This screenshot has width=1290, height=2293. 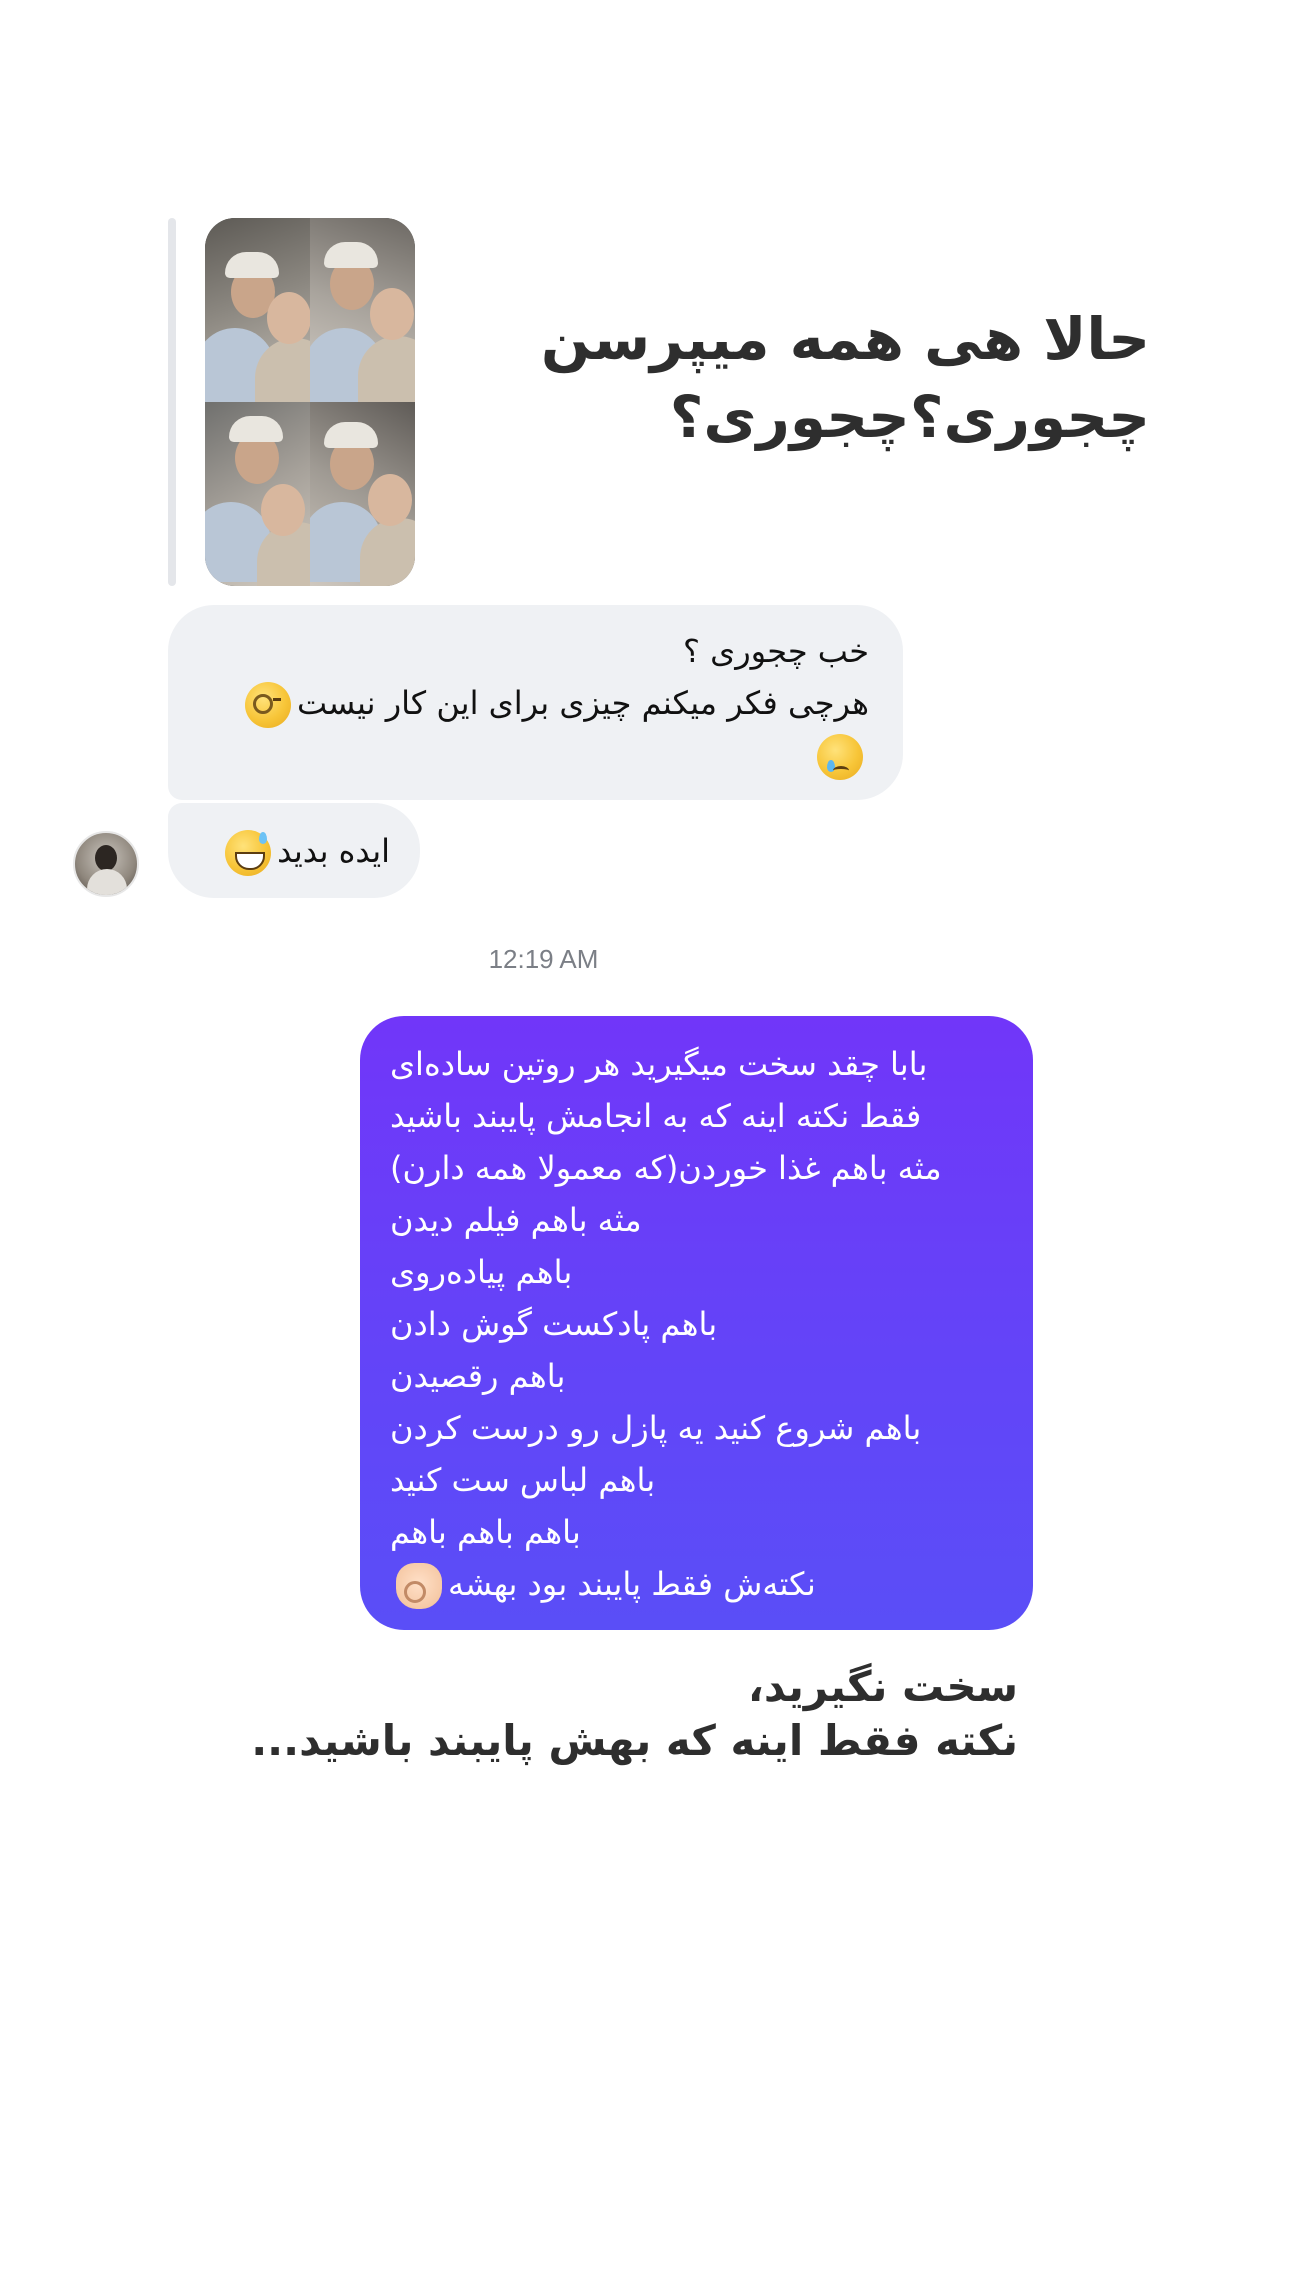 I want to click on reply-reference-bar, so click(x=172, y=402).